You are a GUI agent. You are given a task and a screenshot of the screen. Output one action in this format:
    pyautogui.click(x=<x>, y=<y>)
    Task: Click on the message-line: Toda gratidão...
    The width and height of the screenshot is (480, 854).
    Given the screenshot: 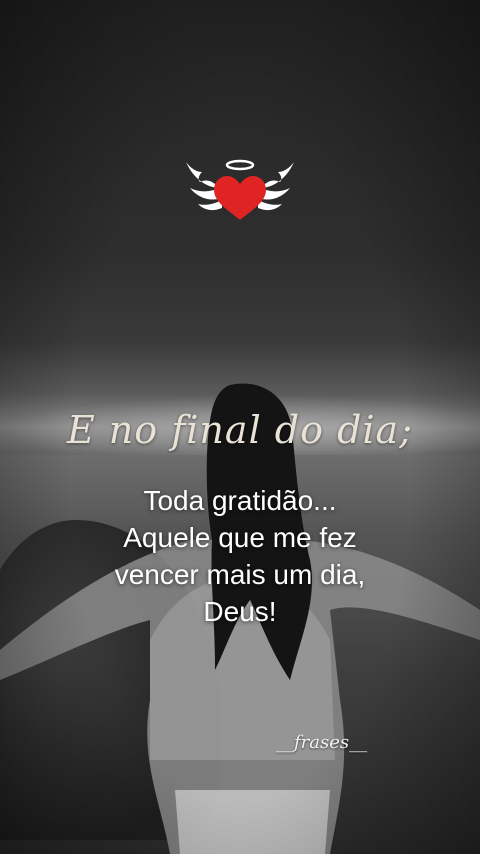 What is the action you would take?
    pyautogui.click(x=240, y=500)
    